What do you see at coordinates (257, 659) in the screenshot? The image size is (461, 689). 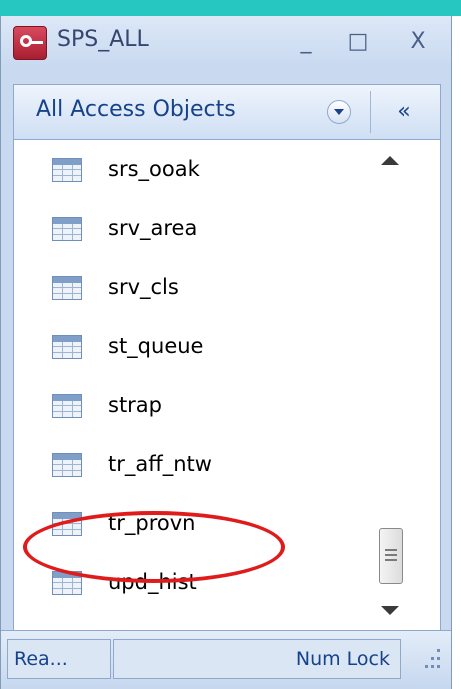 I see `status-numlock-cell: Num Lock` at bounding box center [257, 659].